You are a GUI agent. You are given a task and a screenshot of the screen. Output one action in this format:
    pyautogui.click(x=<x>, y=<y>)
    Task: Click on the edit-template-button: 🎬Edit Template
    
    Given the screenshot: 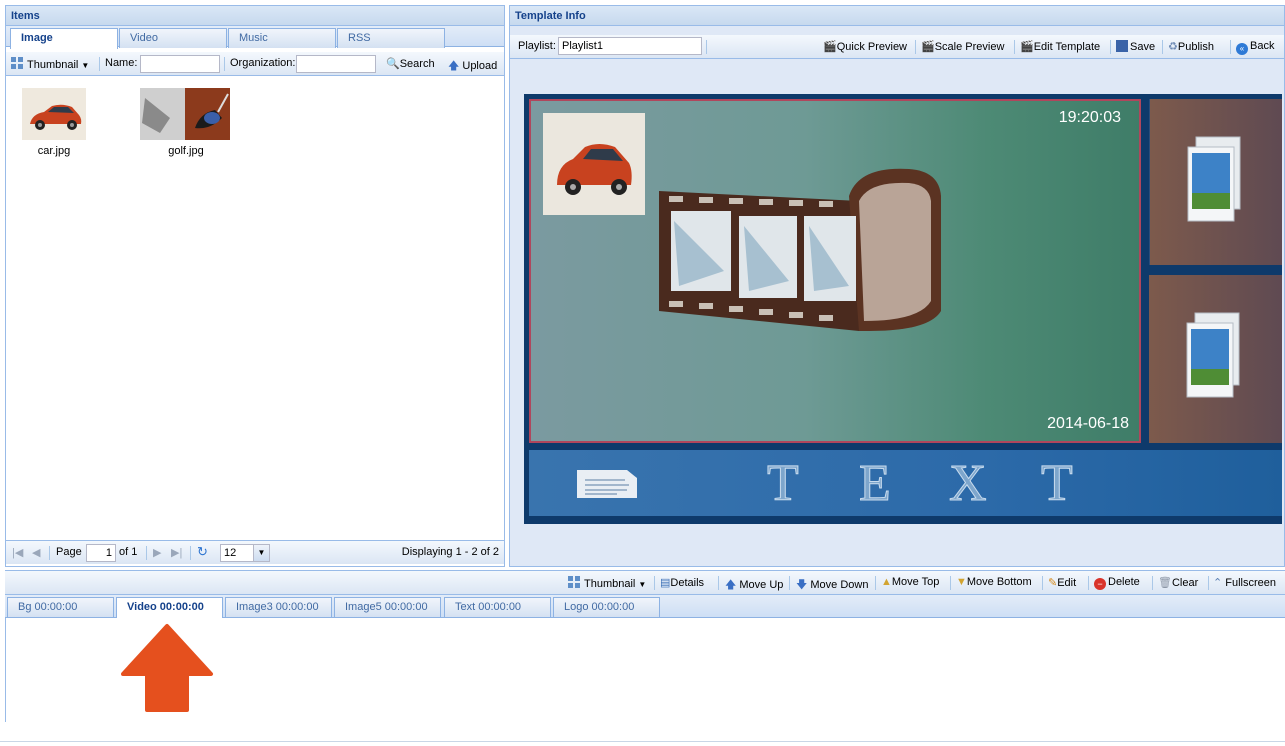 What is the action you would take?
    pyautogui.click(x=1060, y=46)
    